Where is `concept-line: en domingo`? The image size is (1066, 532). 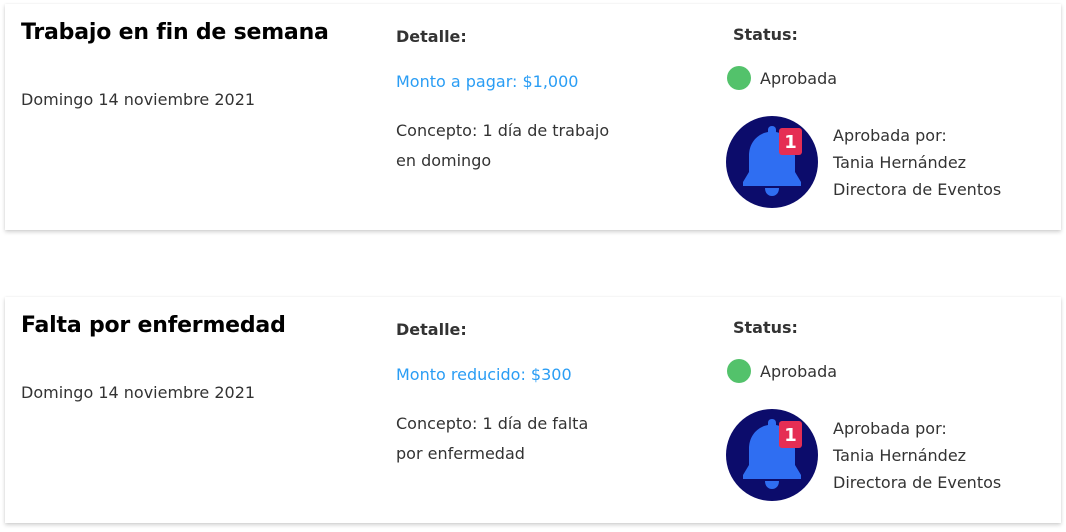
concept-line: en domingo is located at coordinates (444, 160).